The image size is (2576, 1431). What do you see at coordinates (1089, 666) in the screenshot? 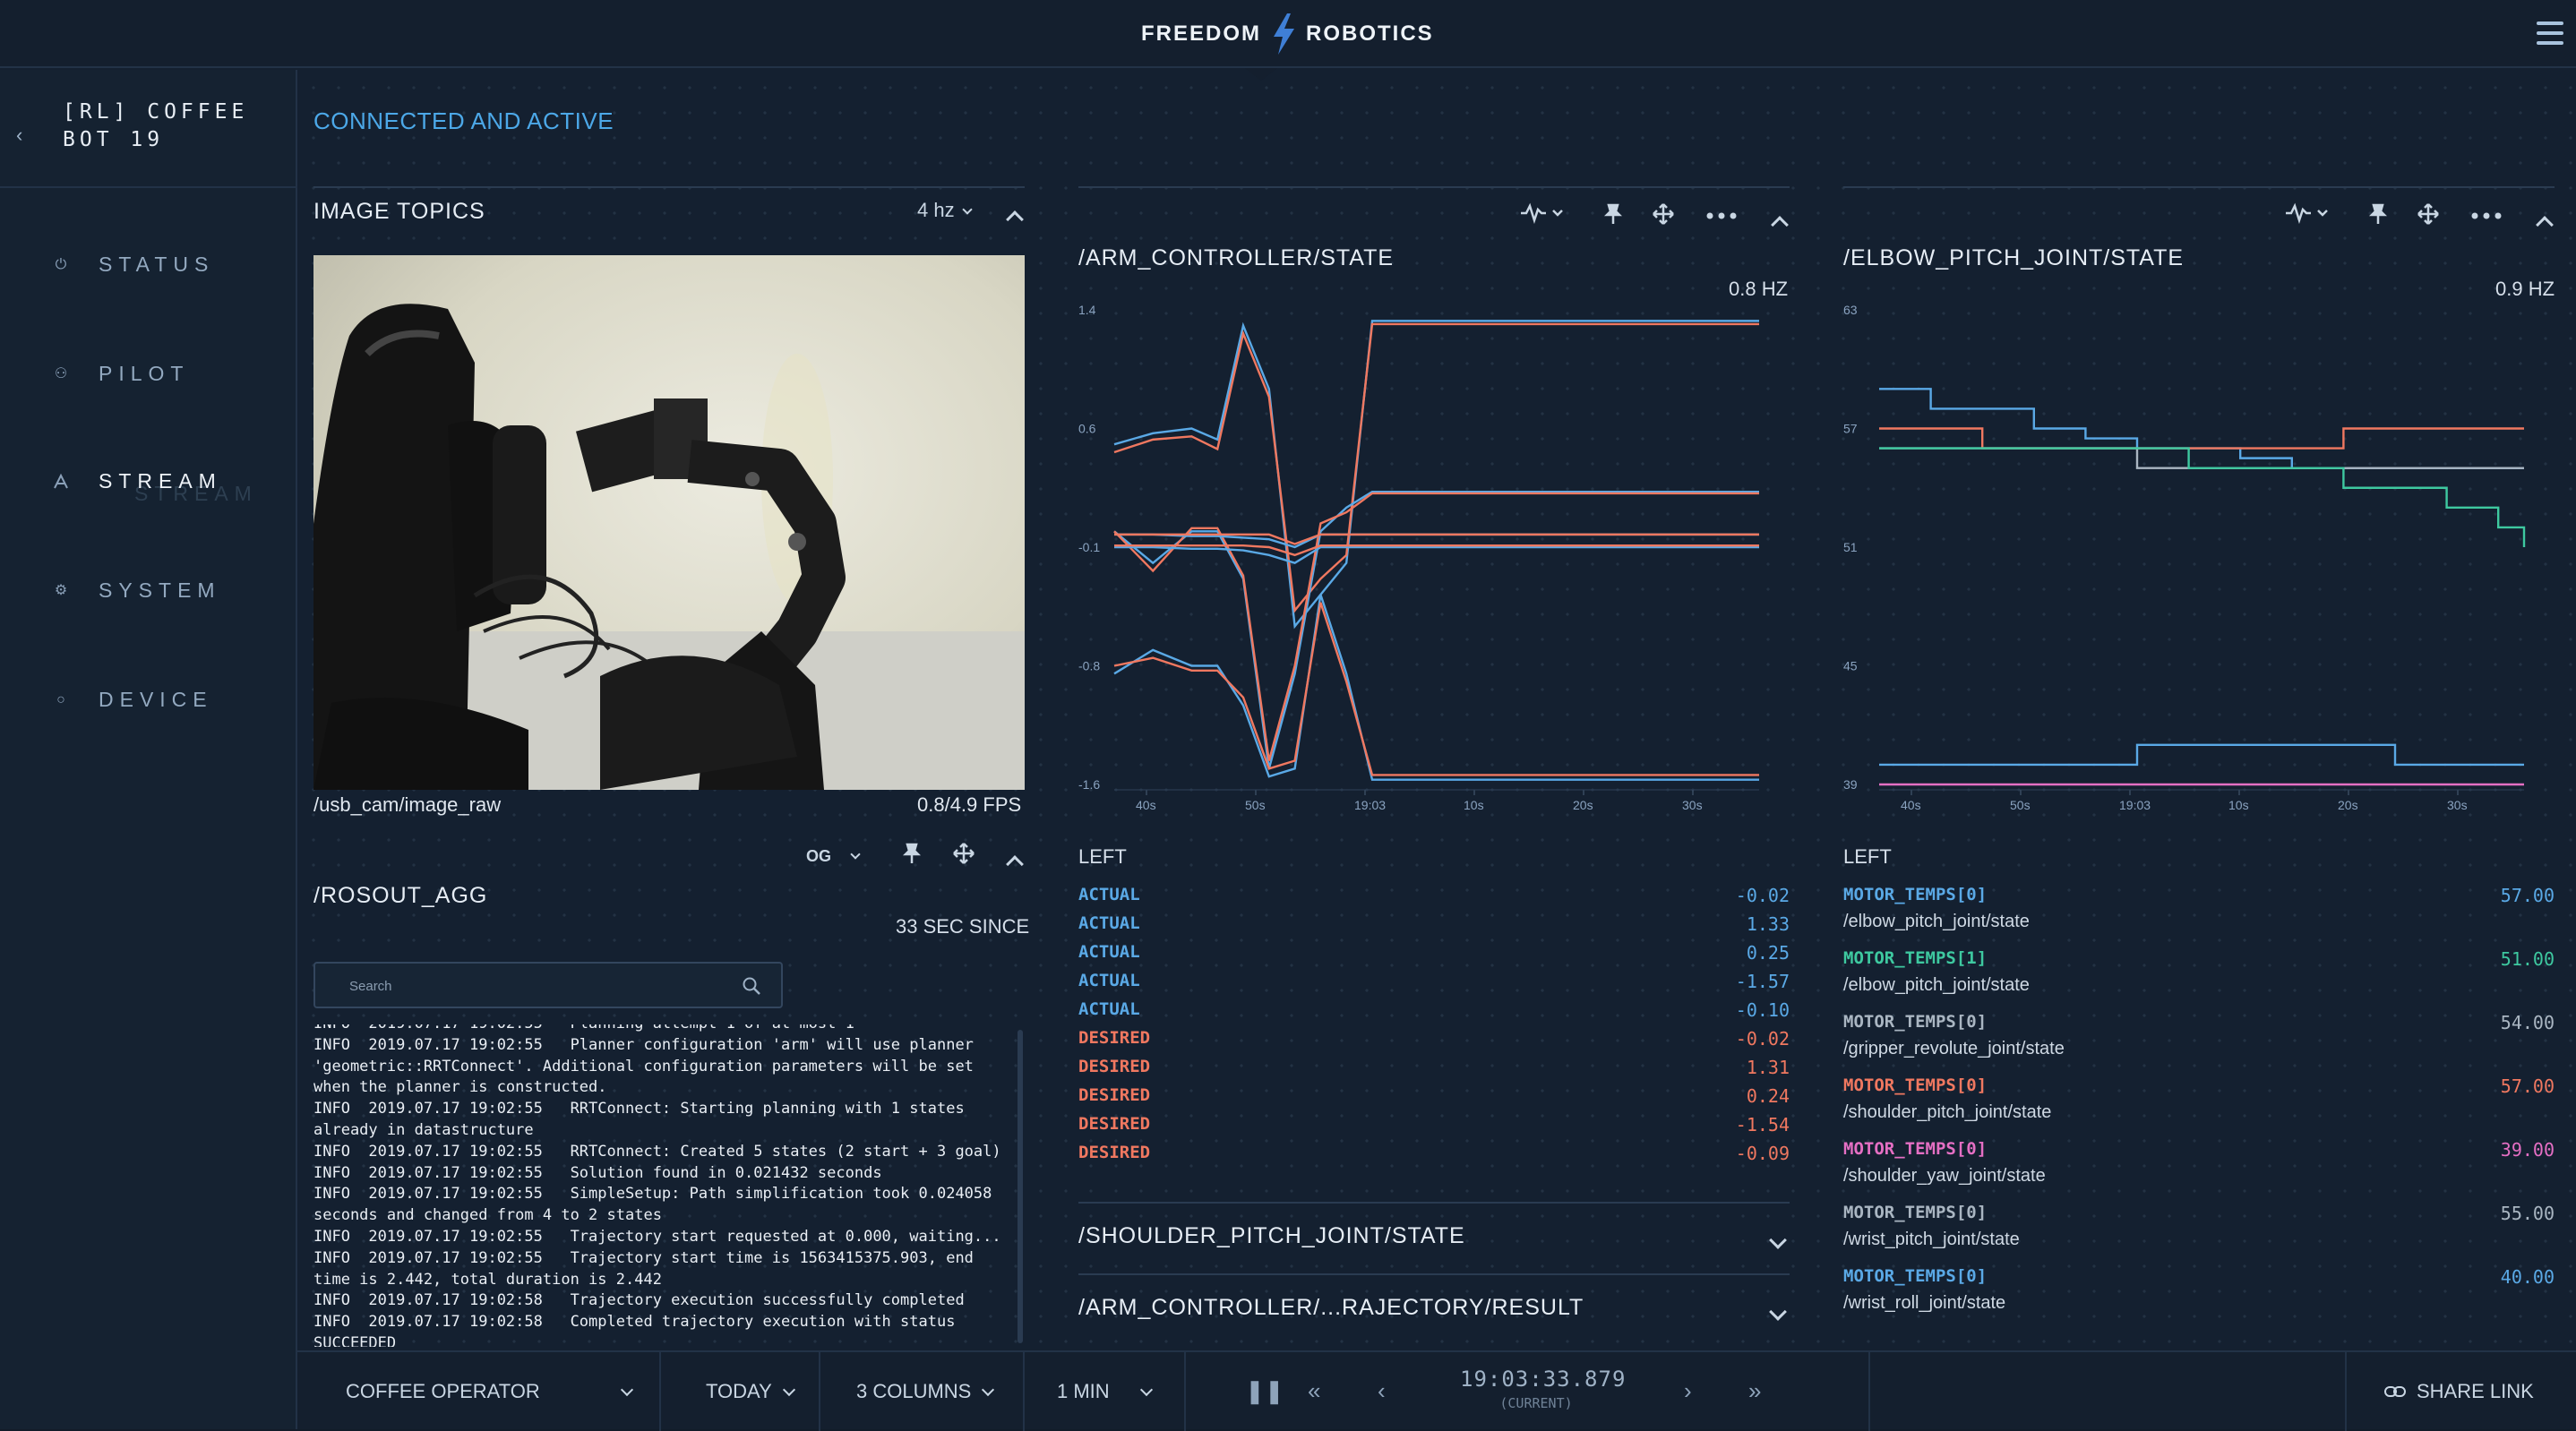
I see `y-tick-label: -0.8` at bounding box center [1089, 666].